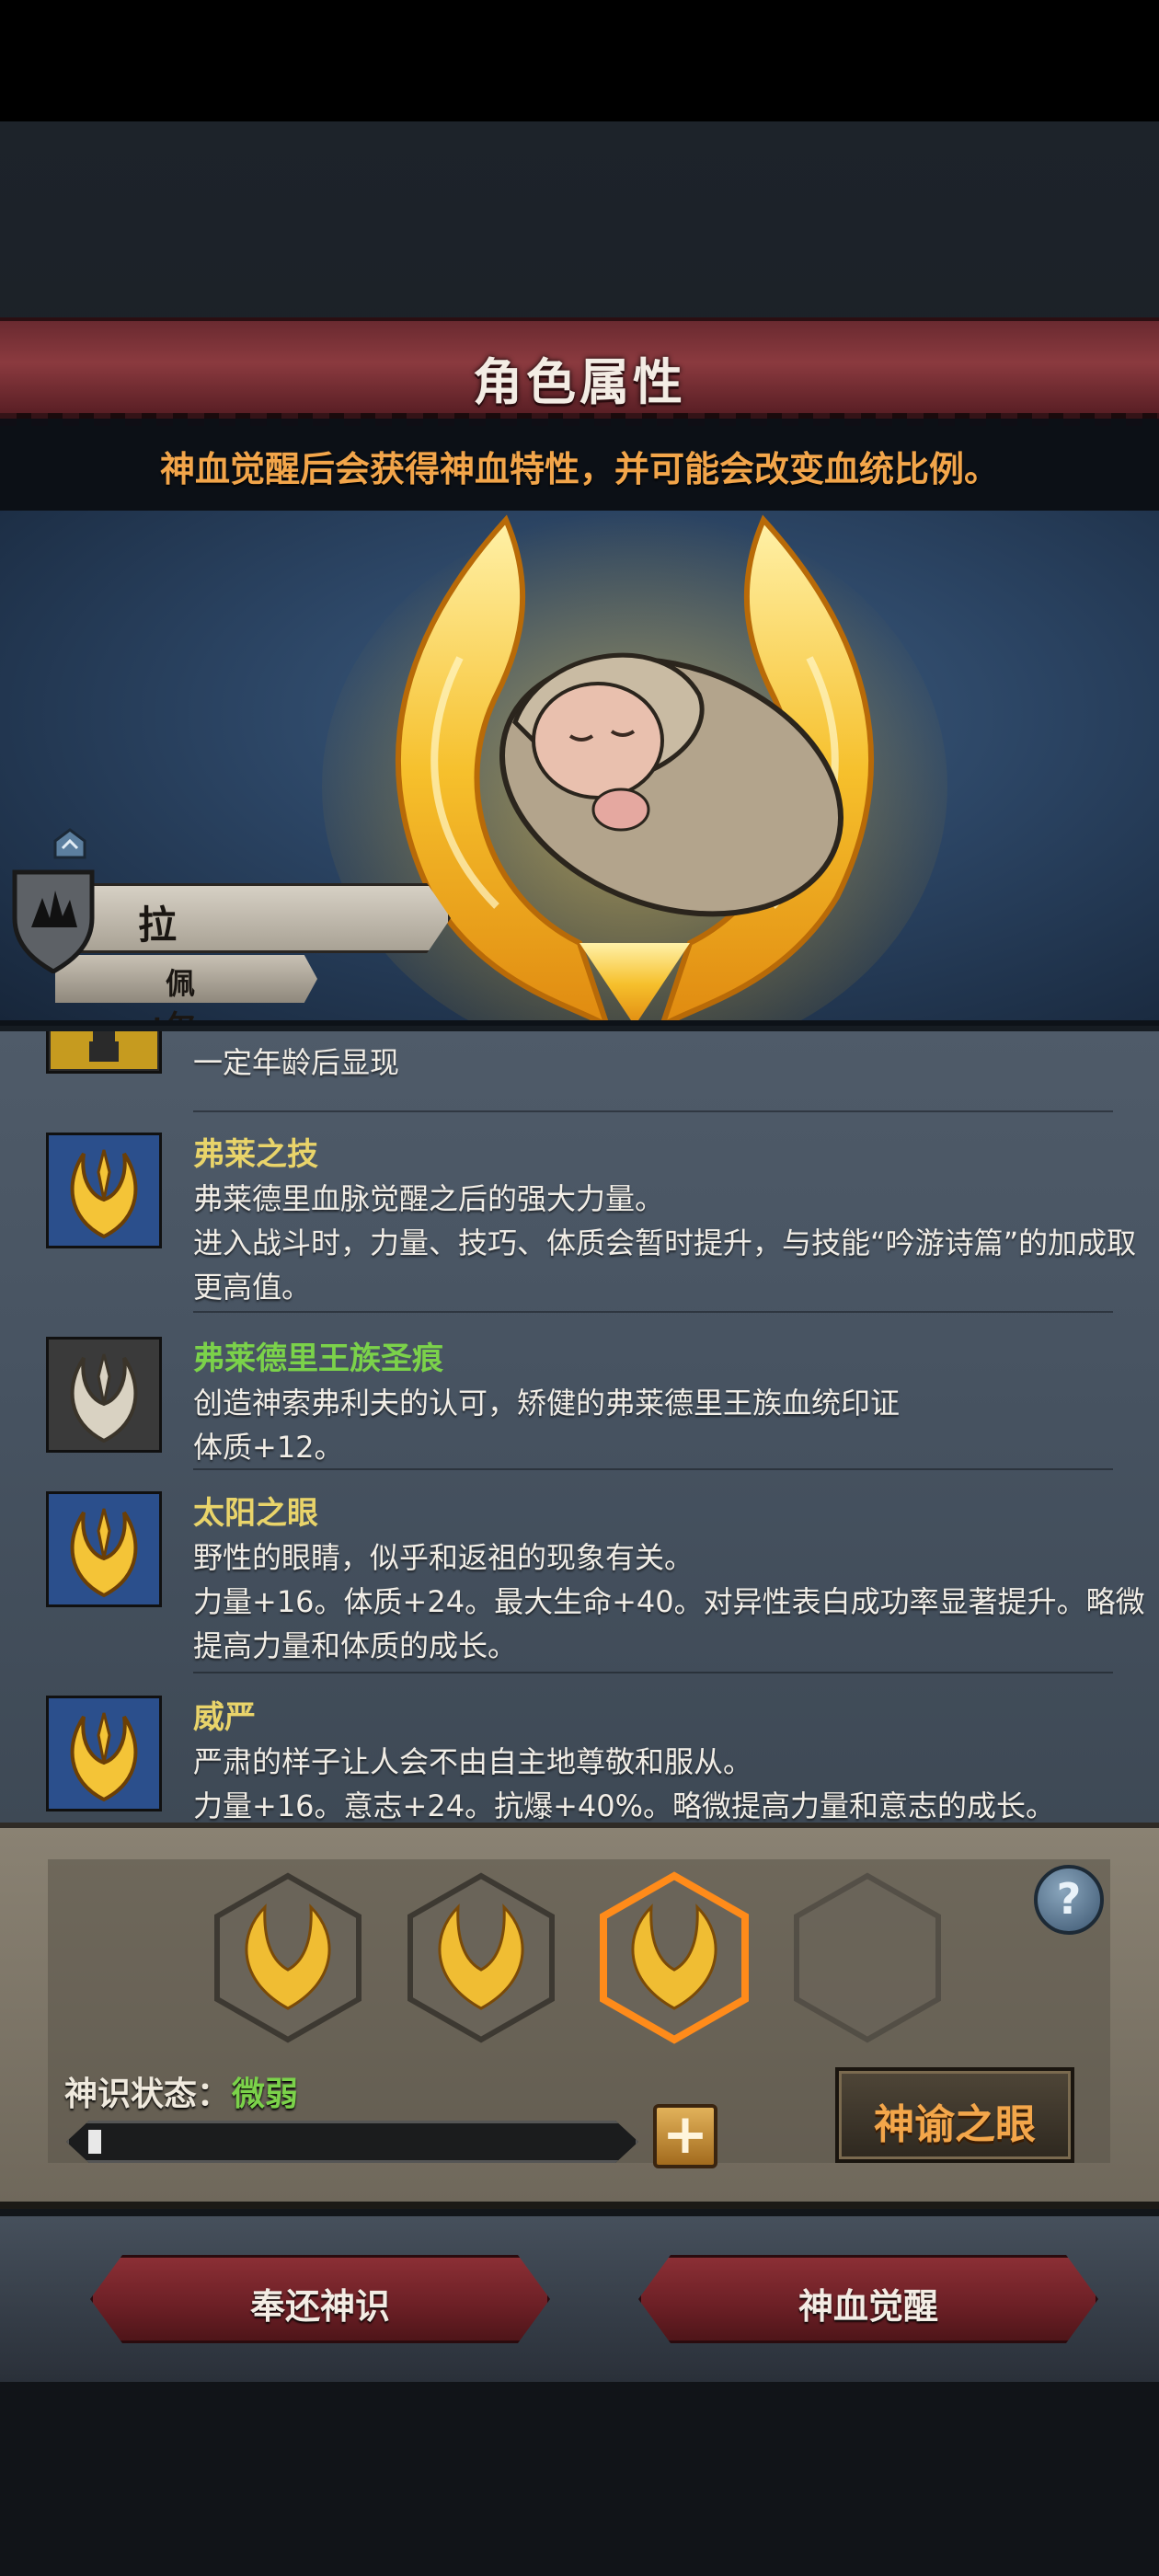  What do you see at coordinates (1069, 1900) in the screenshot?
I see `help-button: ?` at bounding box center [1069, 1900].